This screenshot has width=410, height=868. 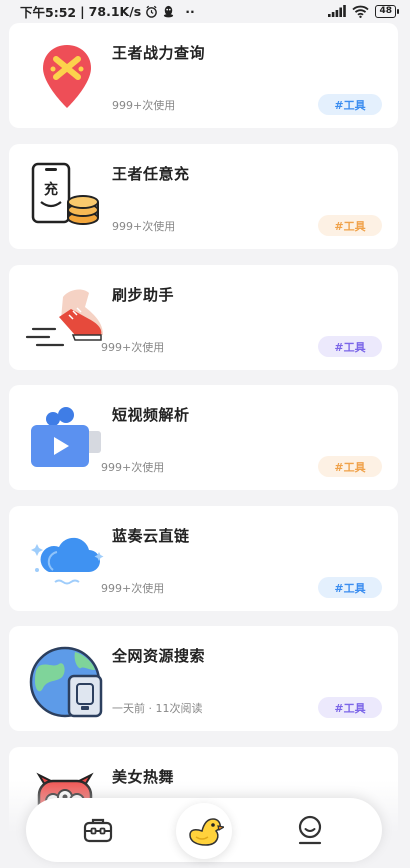 I want to click on card-title: 刷步助手, so click(x=143, y=295).